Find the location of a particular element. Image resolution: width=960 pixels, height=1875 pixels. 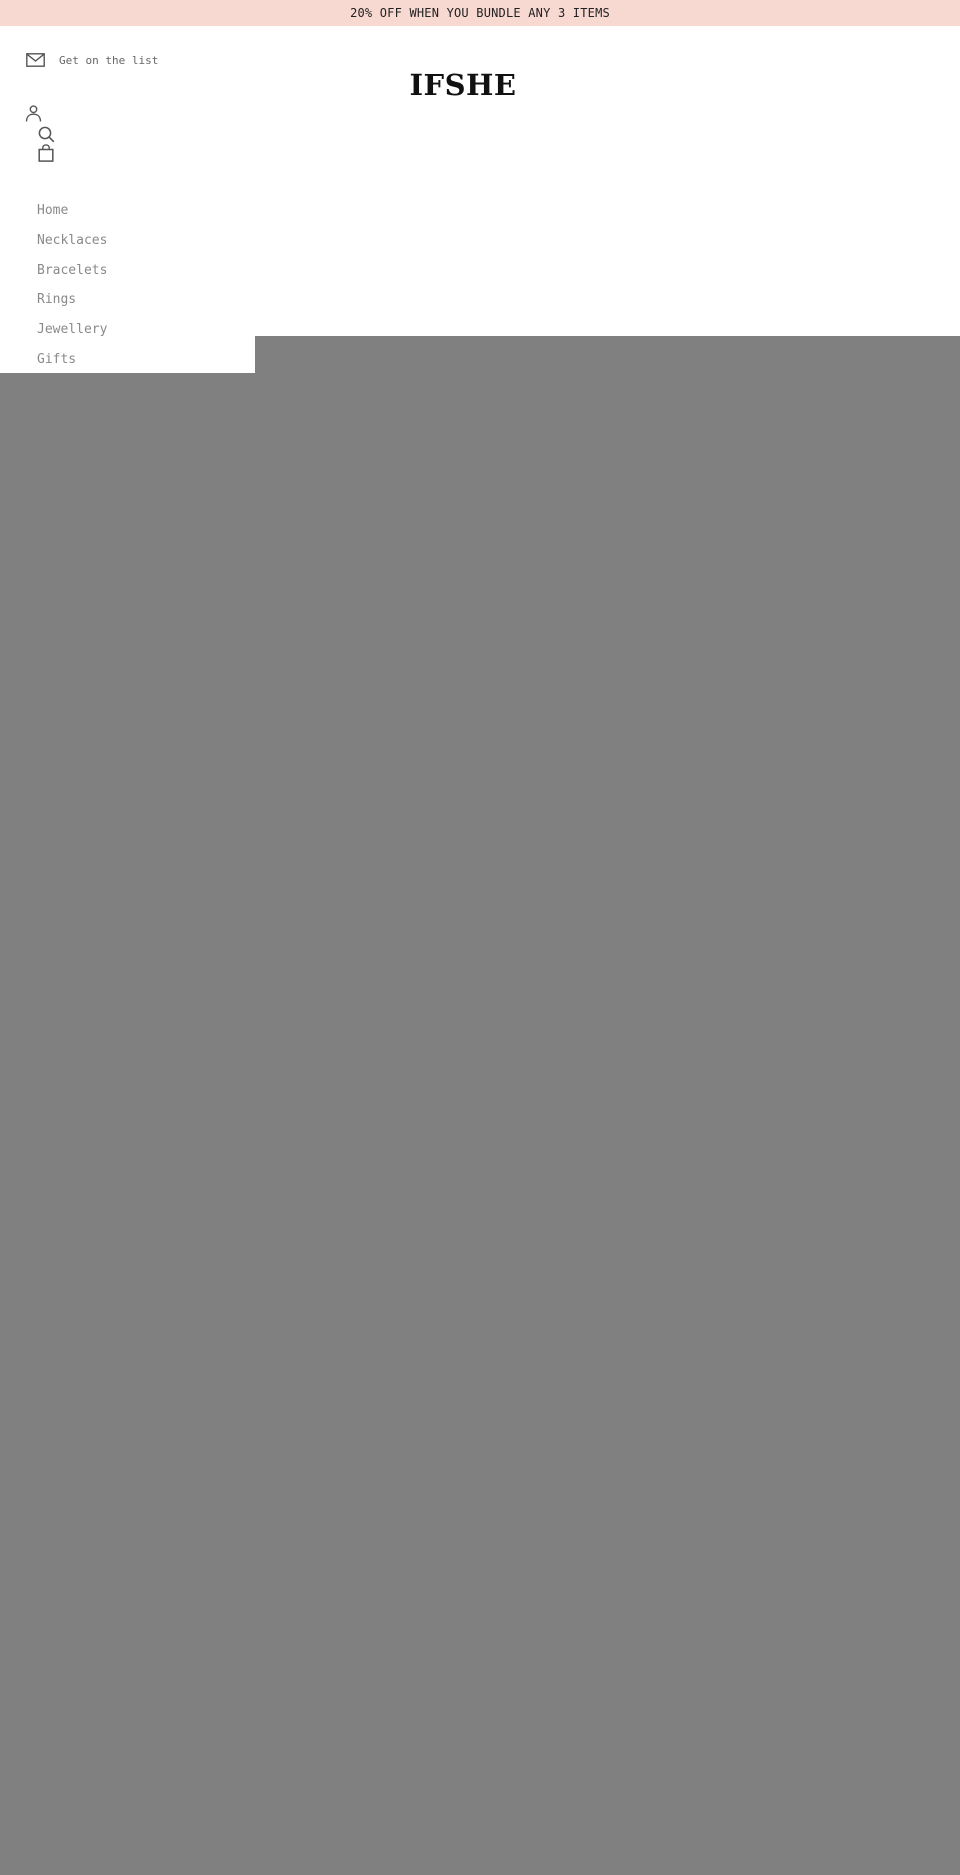

nav-item-gifts: Gifts is located at coordinates (56, 360).